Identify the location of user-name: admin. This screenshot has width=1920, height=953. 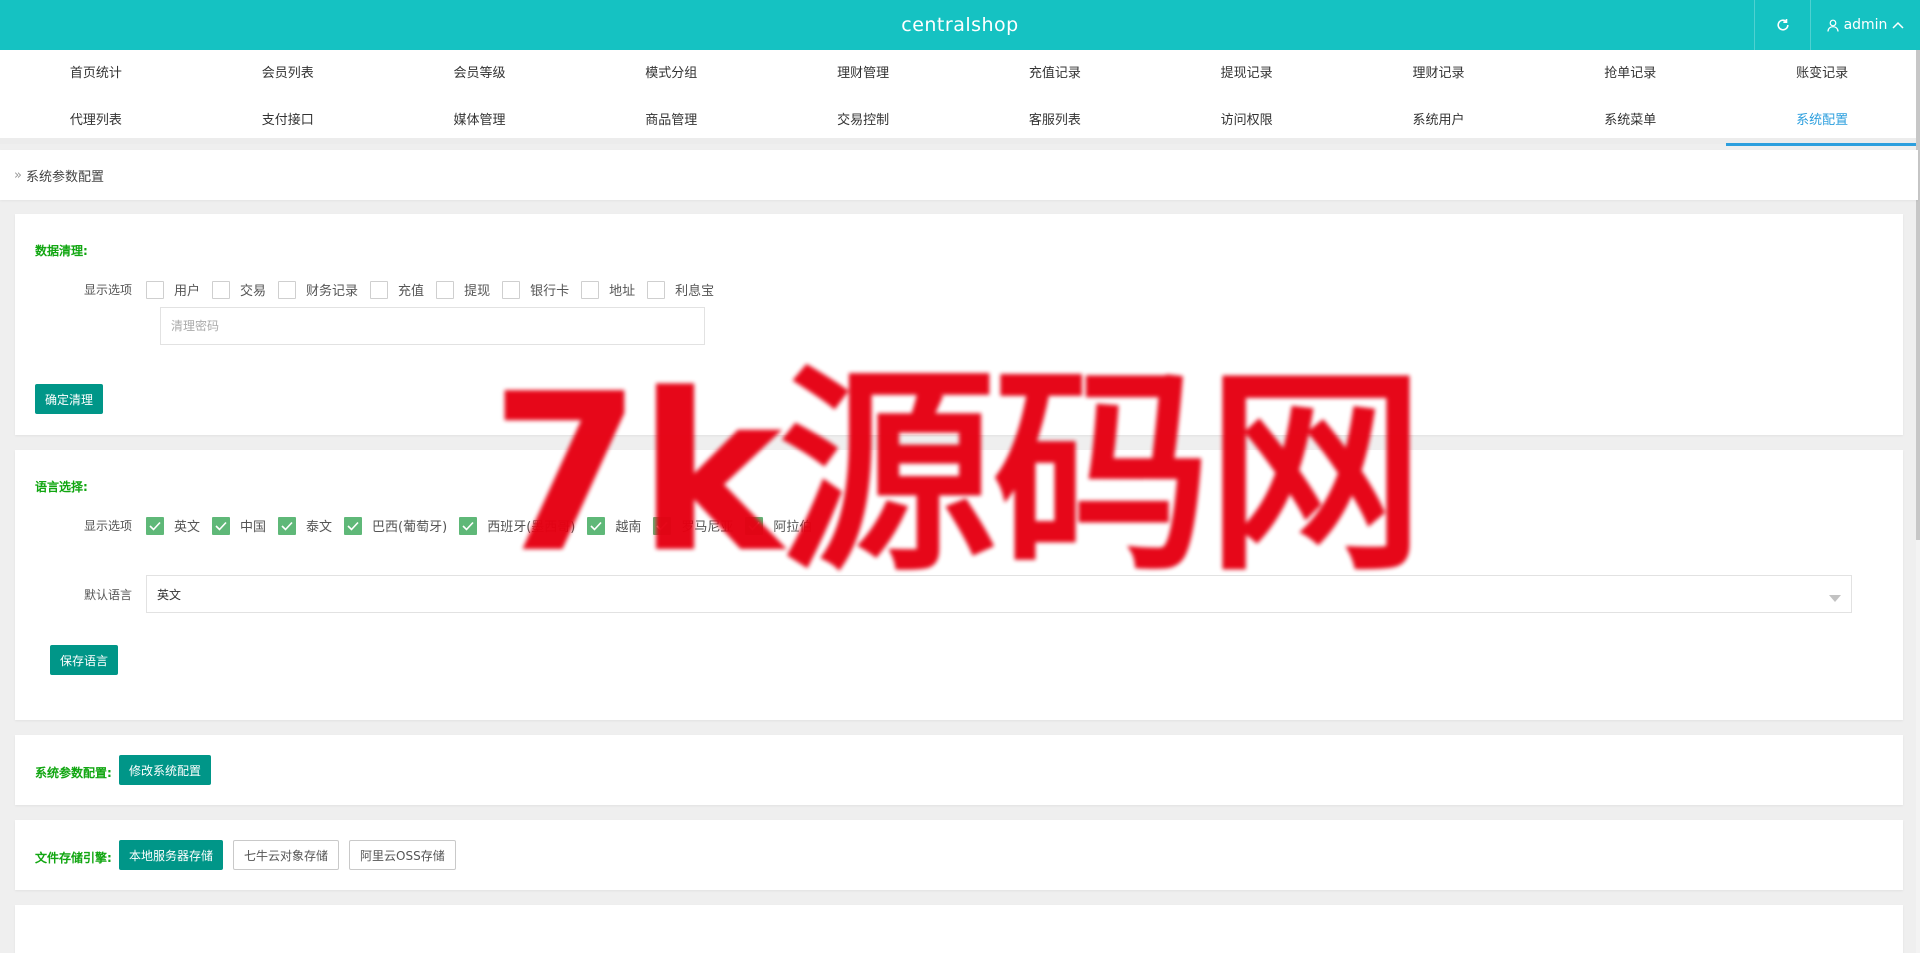
(1865, 25).